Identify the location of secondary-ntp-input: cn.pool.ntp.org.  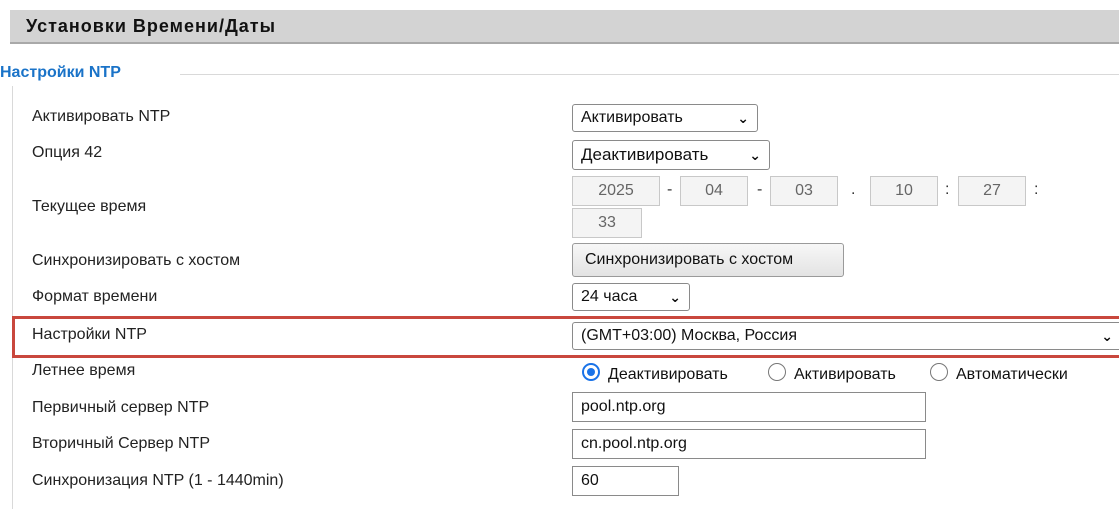
(749, 444).